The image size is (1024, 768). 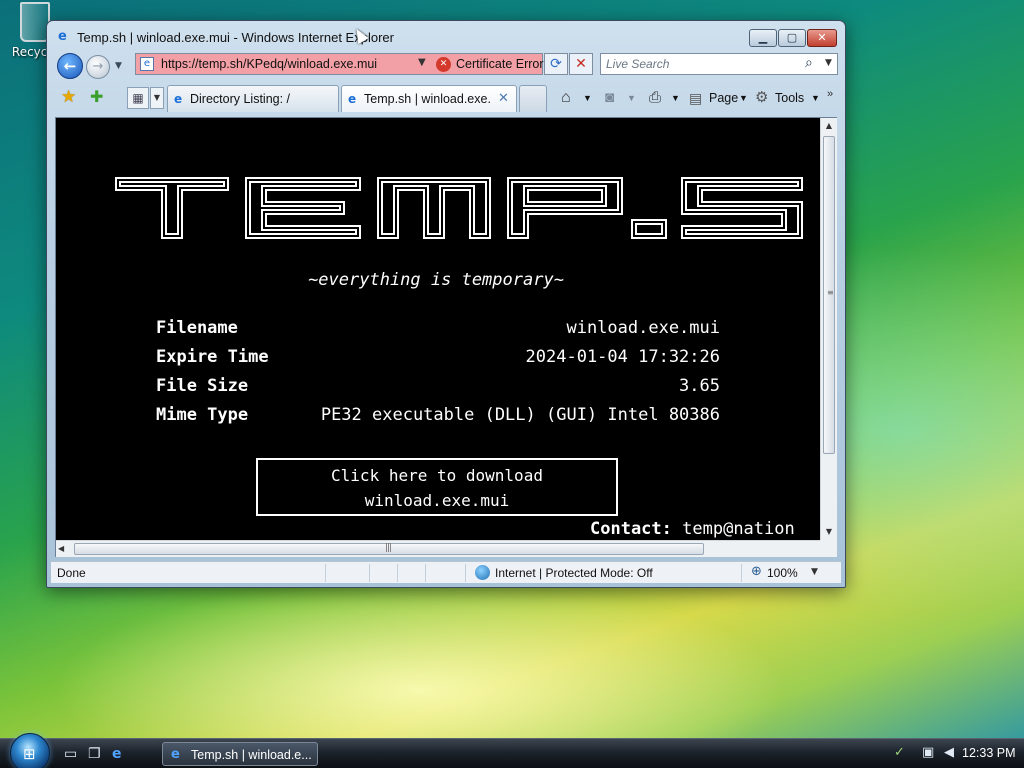 I want to click on internet-zone-globe-icon, so click(x=482, y=572).